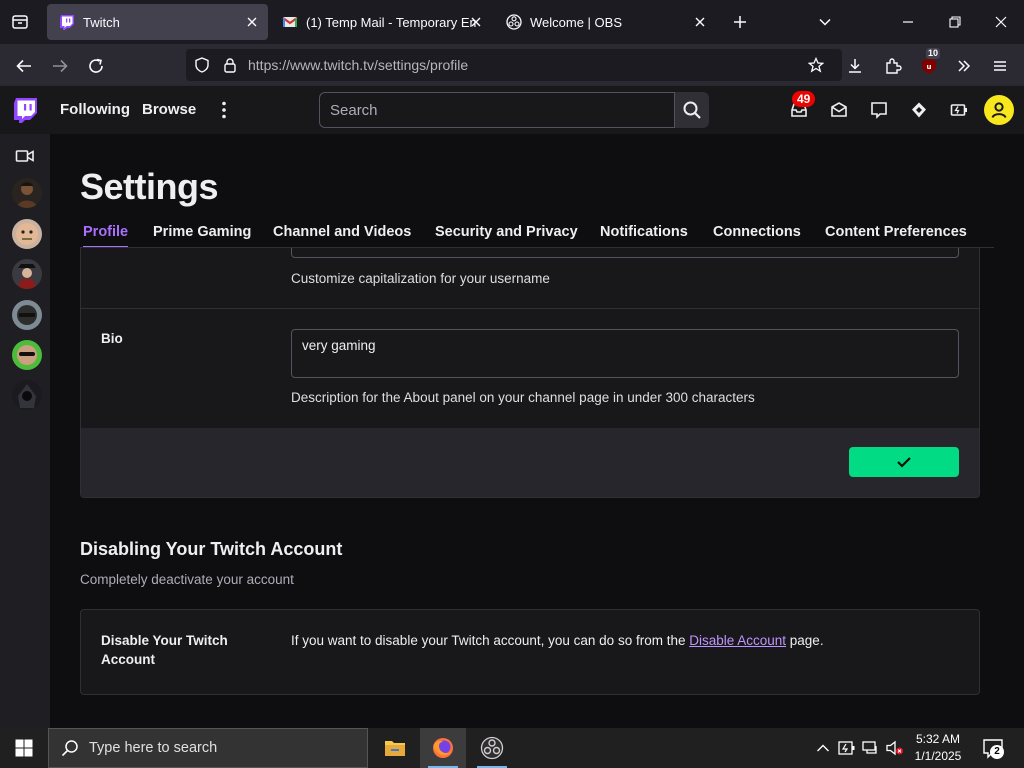  Describe the element at coordinates (211, 549) in the screenshot. I see `disable-section-title: Disabling Your Twitch Account` at that location.